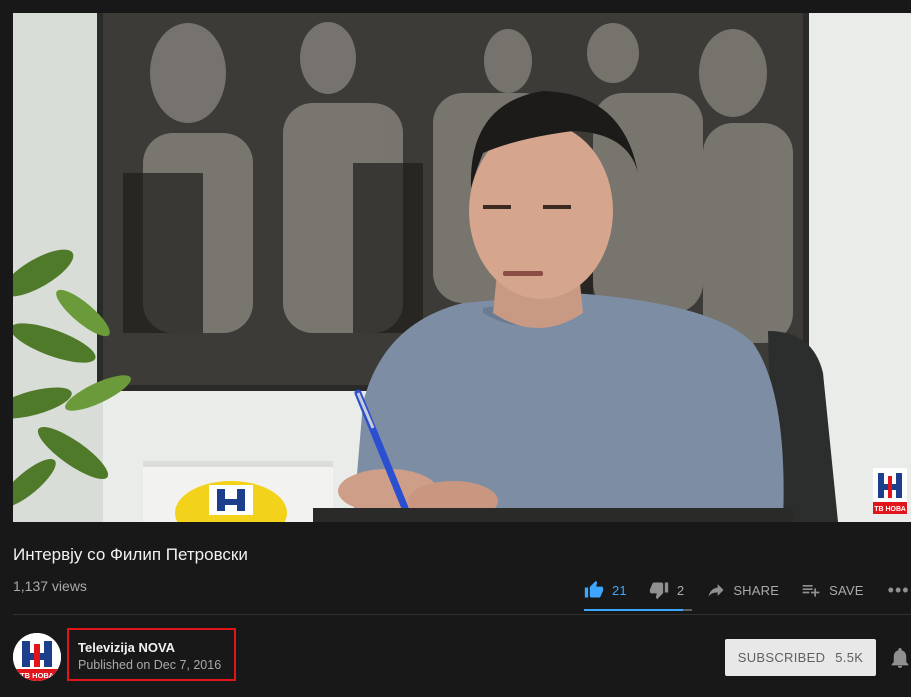  I want to click on channel-name-link: Televizija NOVA, so click(126, 647).